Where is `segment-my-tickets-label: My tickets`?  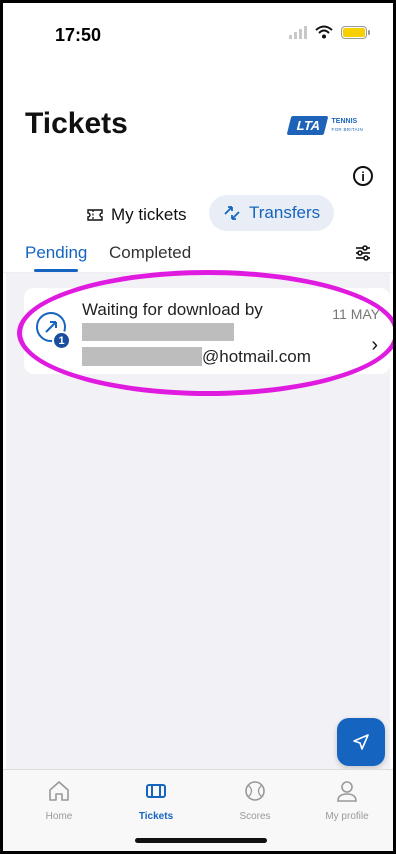 segment-my-tickets-label: My tickets is located at coordinates (149, 214).